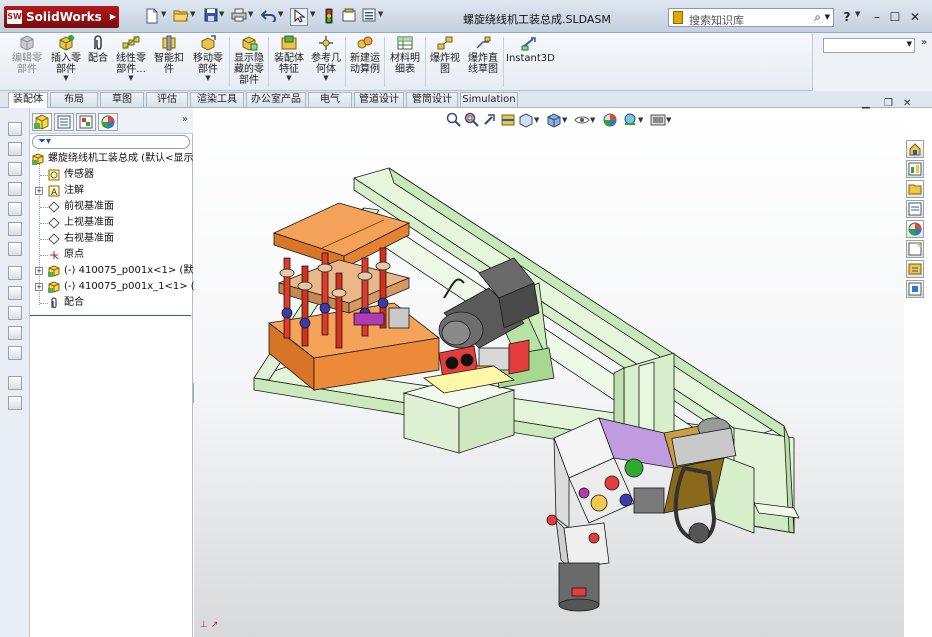 The width and height of the screenshot is (932, 637). What do you see at coordinates (869, 45) in the screenshot?
I see `configuration-combo: ▼` at bounding box center [869, 45].